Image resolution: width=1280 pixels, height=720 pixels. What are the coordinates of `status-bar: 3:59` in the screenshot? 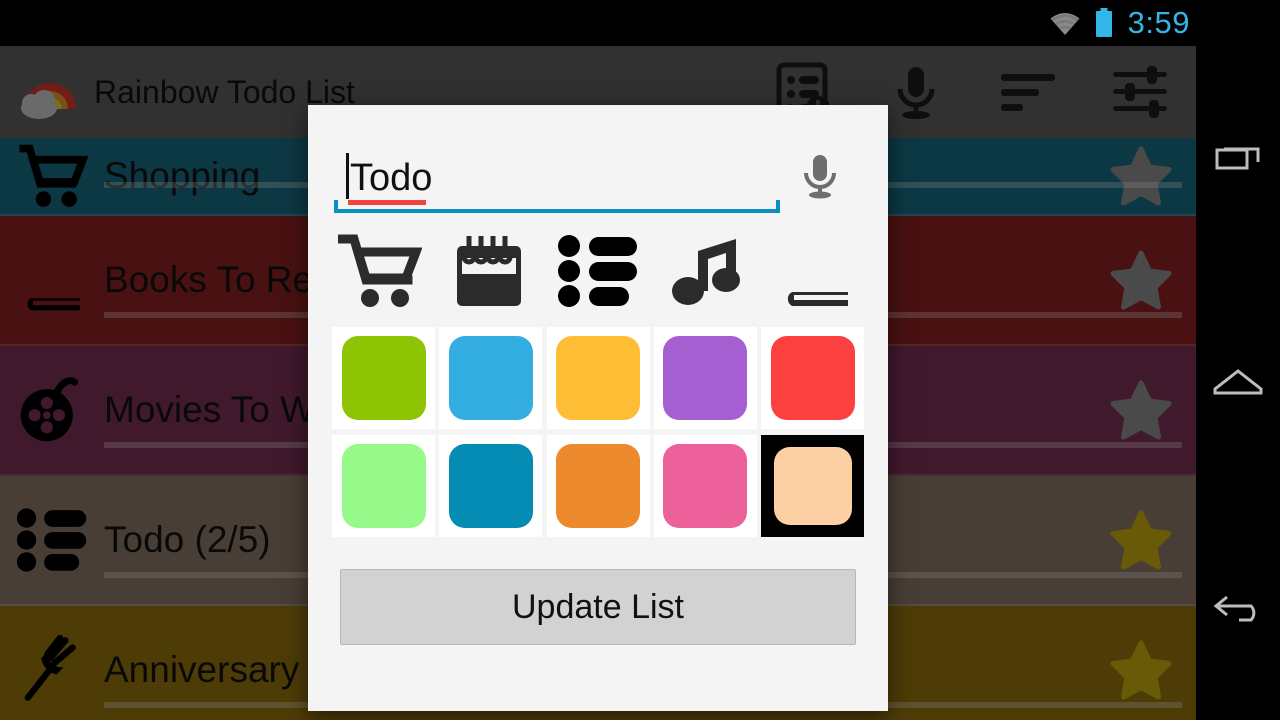 It's located at (640, 23).